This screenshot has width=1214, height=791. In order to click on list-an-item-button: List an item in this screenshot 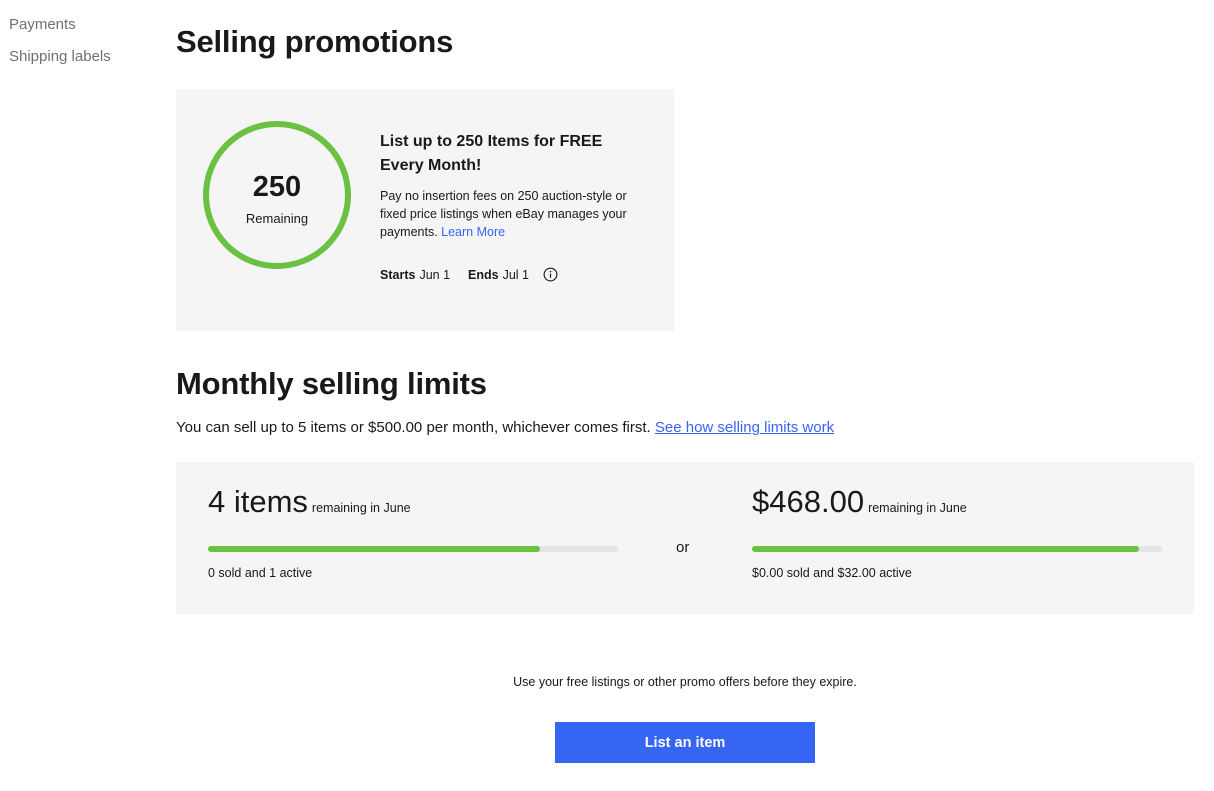, I will do `click(685, 742)`.